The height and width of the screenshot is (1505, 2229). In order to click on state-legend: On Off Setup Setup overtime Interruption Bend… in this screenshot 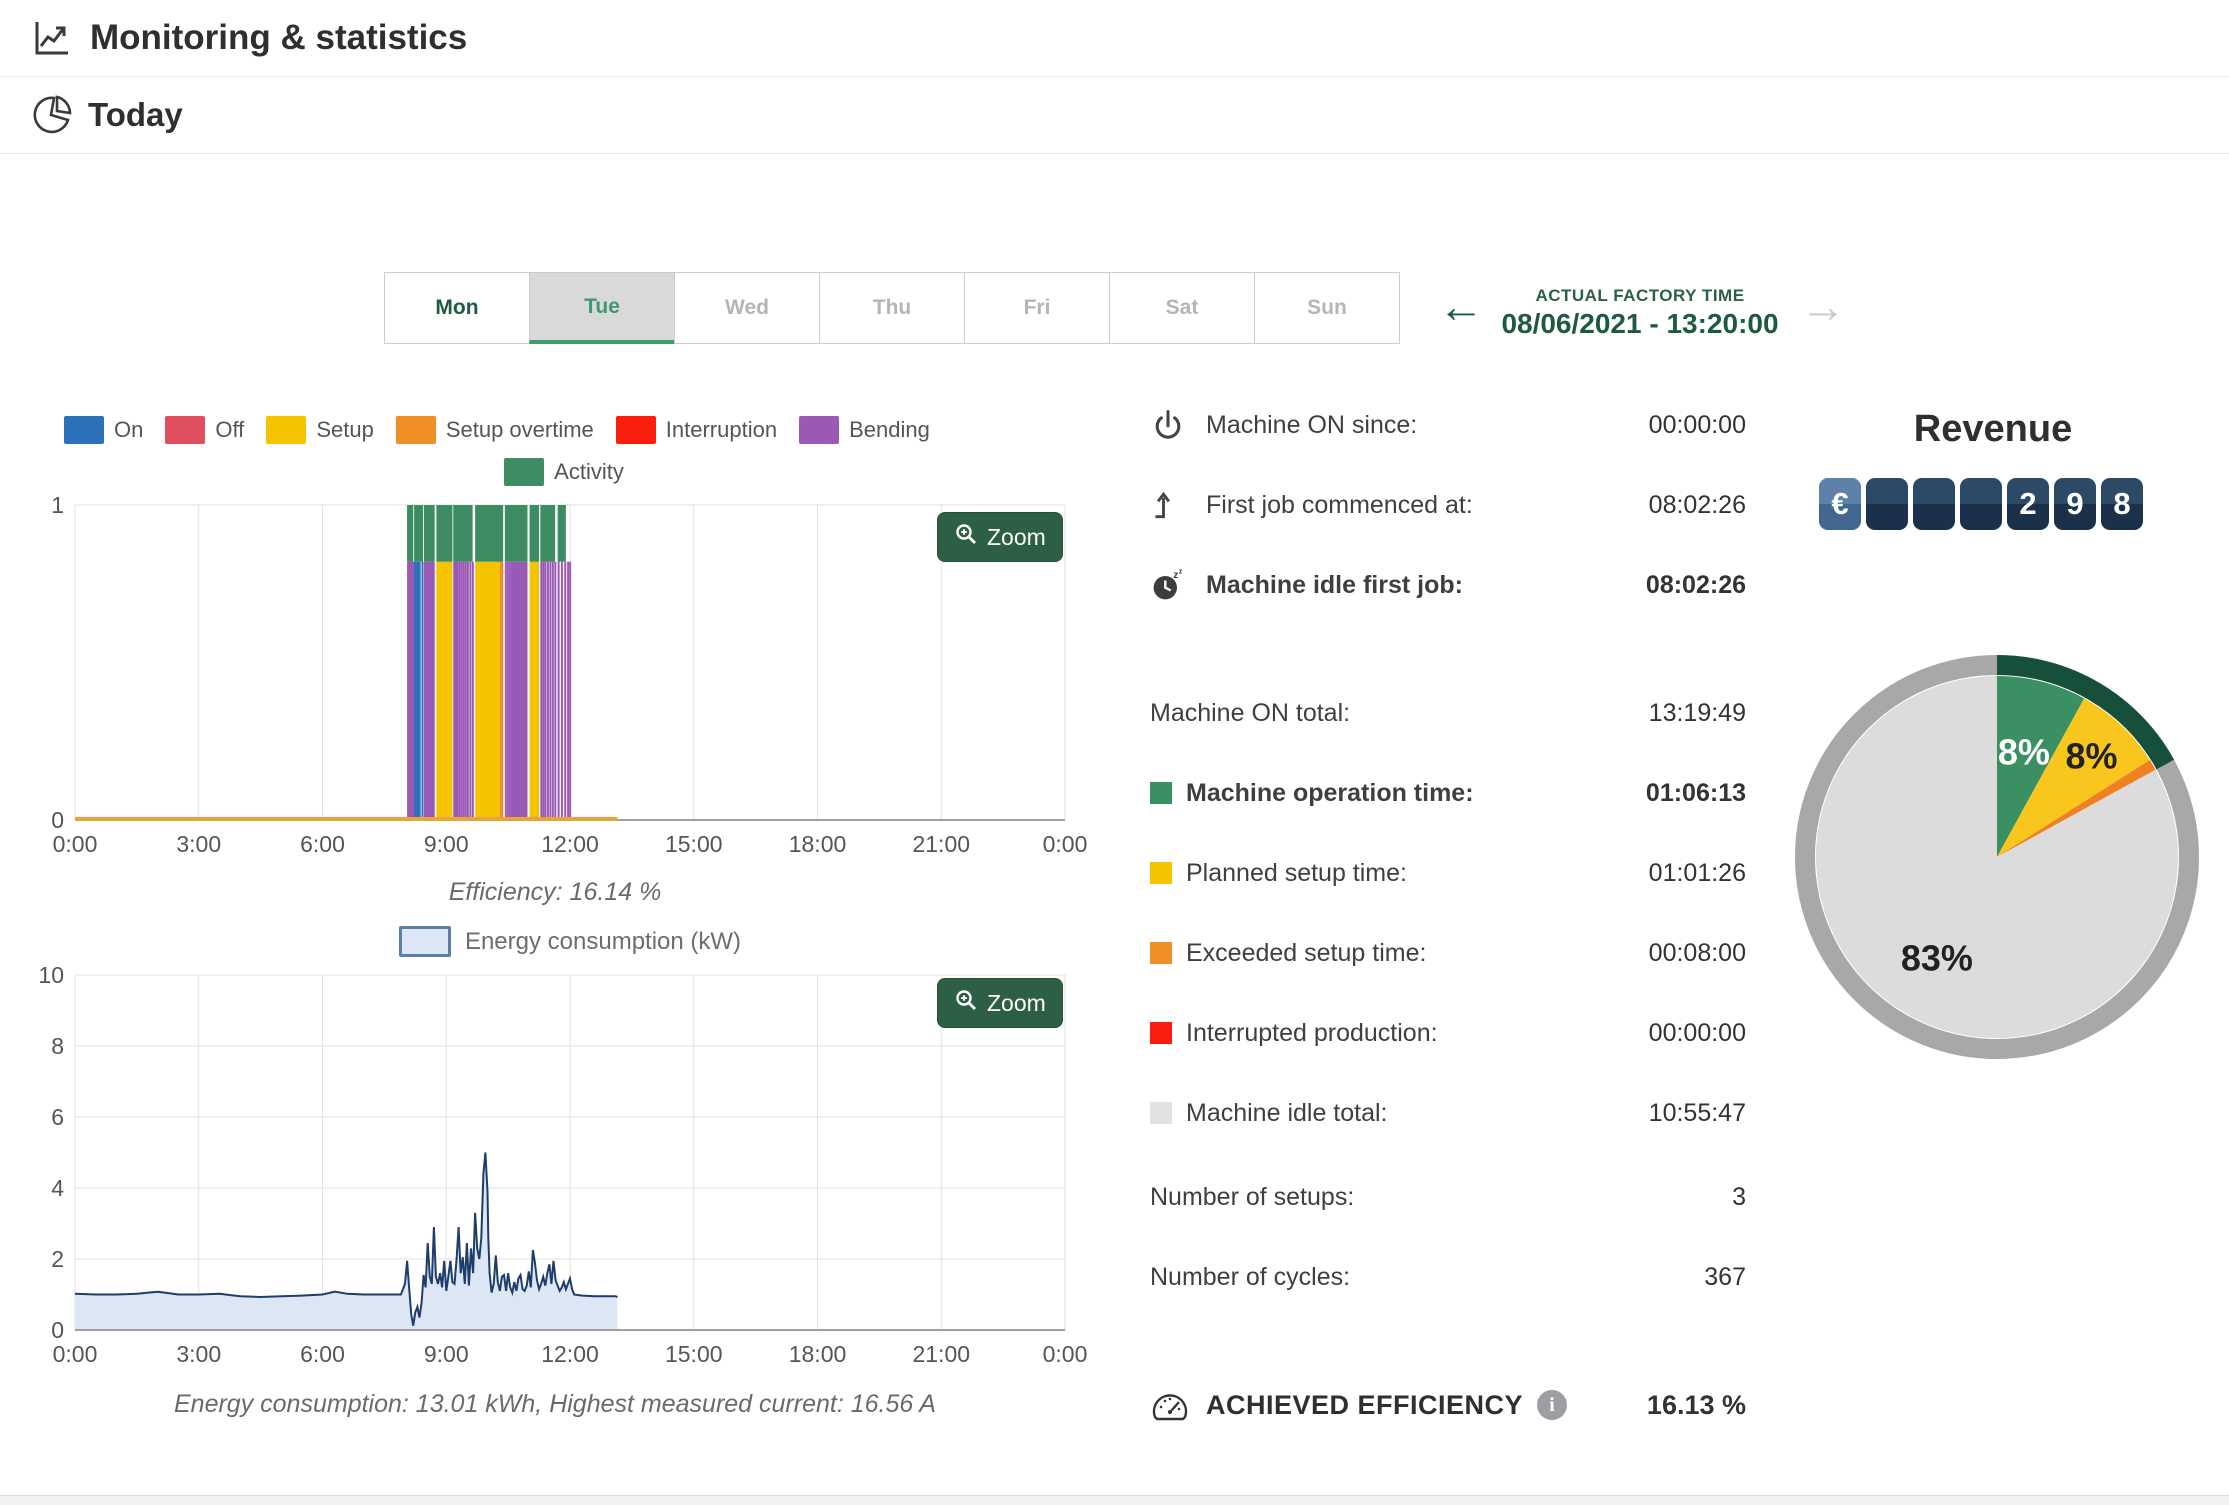, I will do `click(497, 430)`.